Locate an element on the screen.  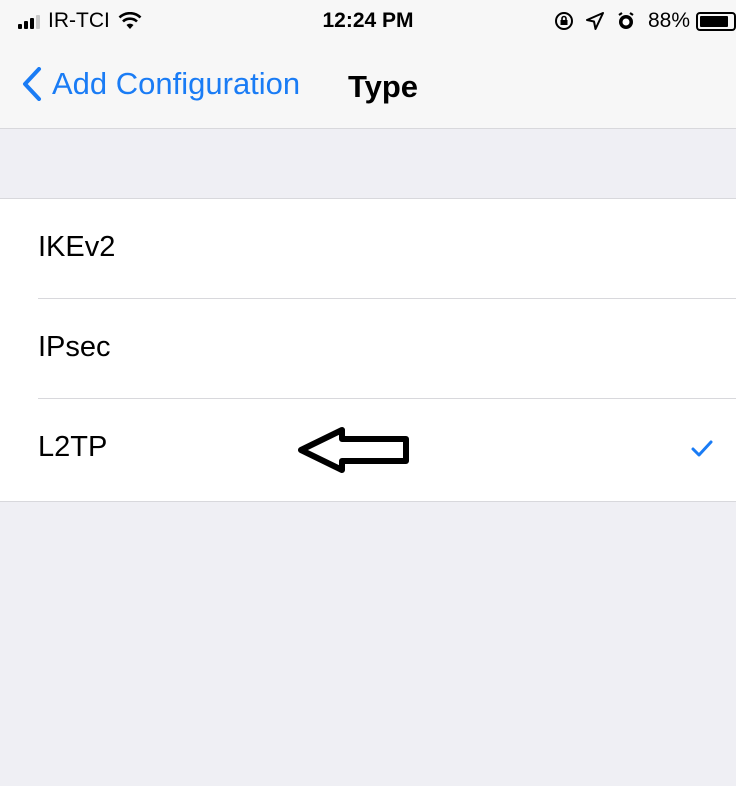
list-item-label: IKEv2 is located at coordinates (77, 247).